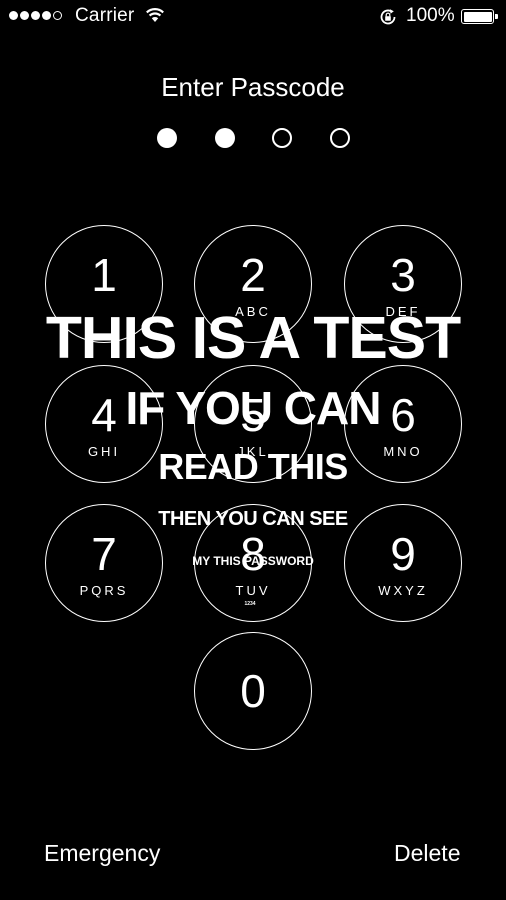 This screenshot has width=506, height=900. What do you see at coordinates (253, 275) in the screenshot?
I see `key-digit: 2` at bounding box center [253, 275].